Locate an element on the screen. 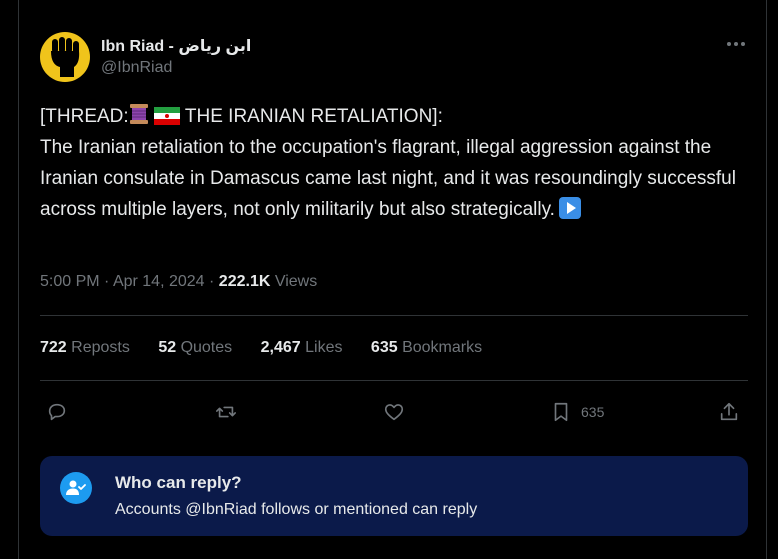  heart-icon is located at coordinates (394, 412).